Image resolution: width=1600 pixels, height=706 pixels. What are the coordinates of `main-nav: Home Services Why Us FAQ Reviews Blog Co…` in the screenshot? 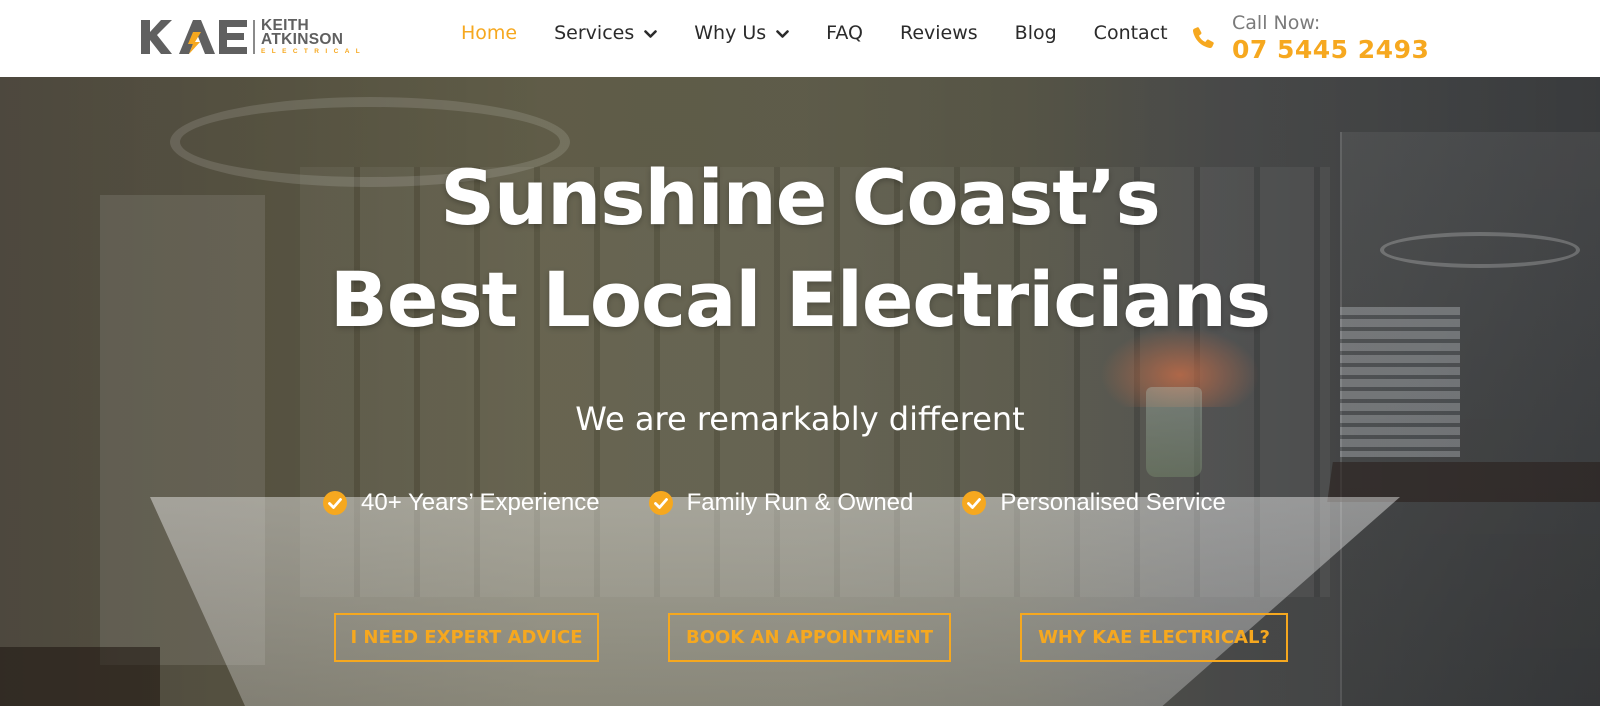 It's located at (833, 33).